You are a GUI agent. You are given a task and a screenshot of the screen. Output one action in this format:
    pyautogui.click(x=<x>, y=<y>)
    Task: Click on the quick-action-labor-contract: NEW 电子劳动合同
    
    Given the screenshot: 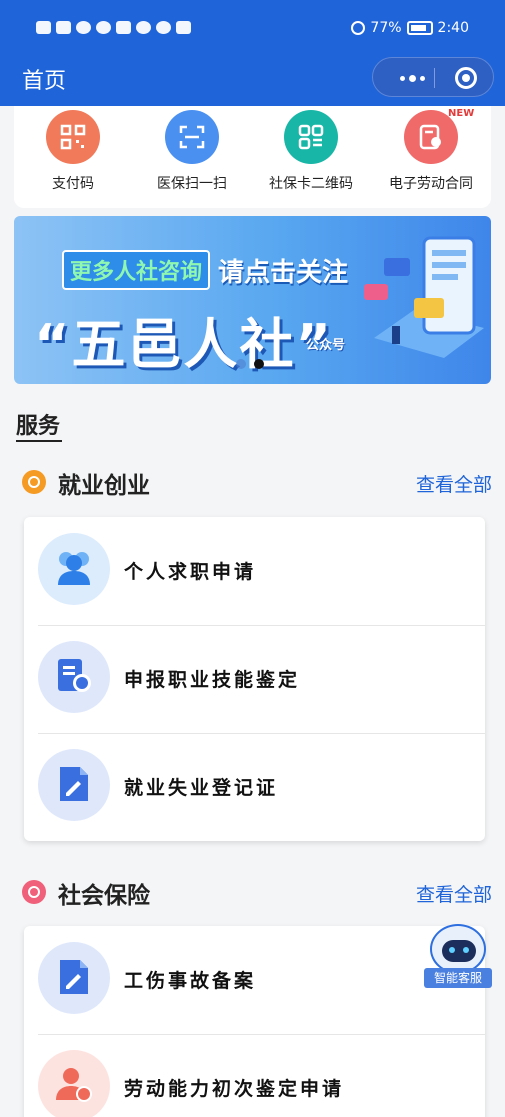 What is the action you would take?
    pyautogui.click(x=431, y=150)
    